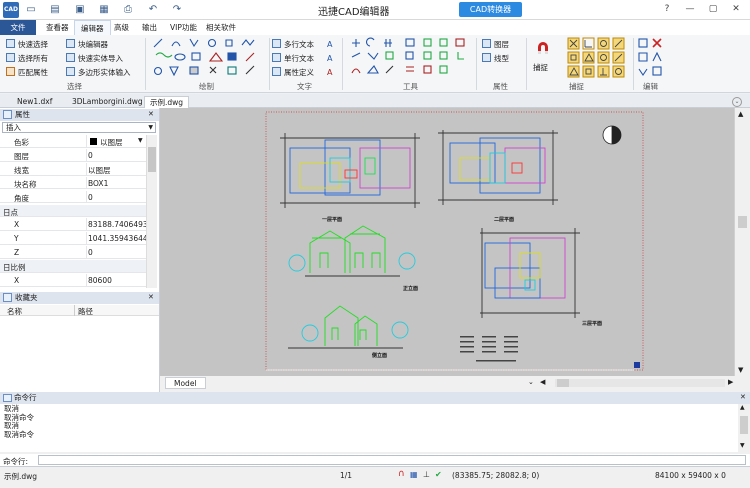 The height and width of the screenshot is (488, 750). I want to click on quick-select-button: 快速选择, so click(27, 44).